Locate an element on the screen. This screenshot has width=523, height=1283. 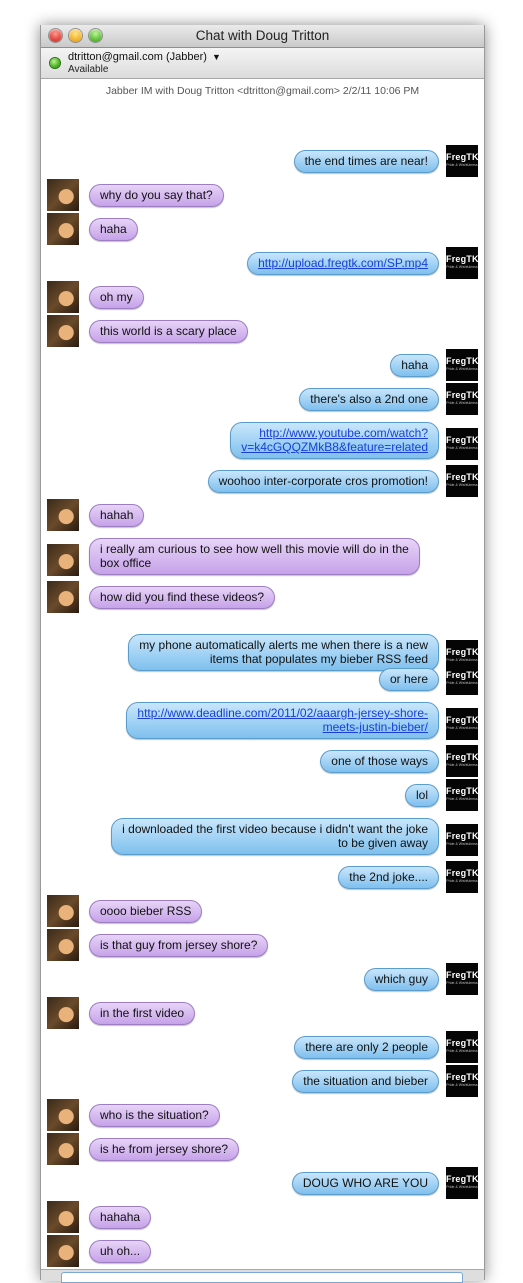
message-row: oooo bieber RSS is located at coordinates (262, 913).